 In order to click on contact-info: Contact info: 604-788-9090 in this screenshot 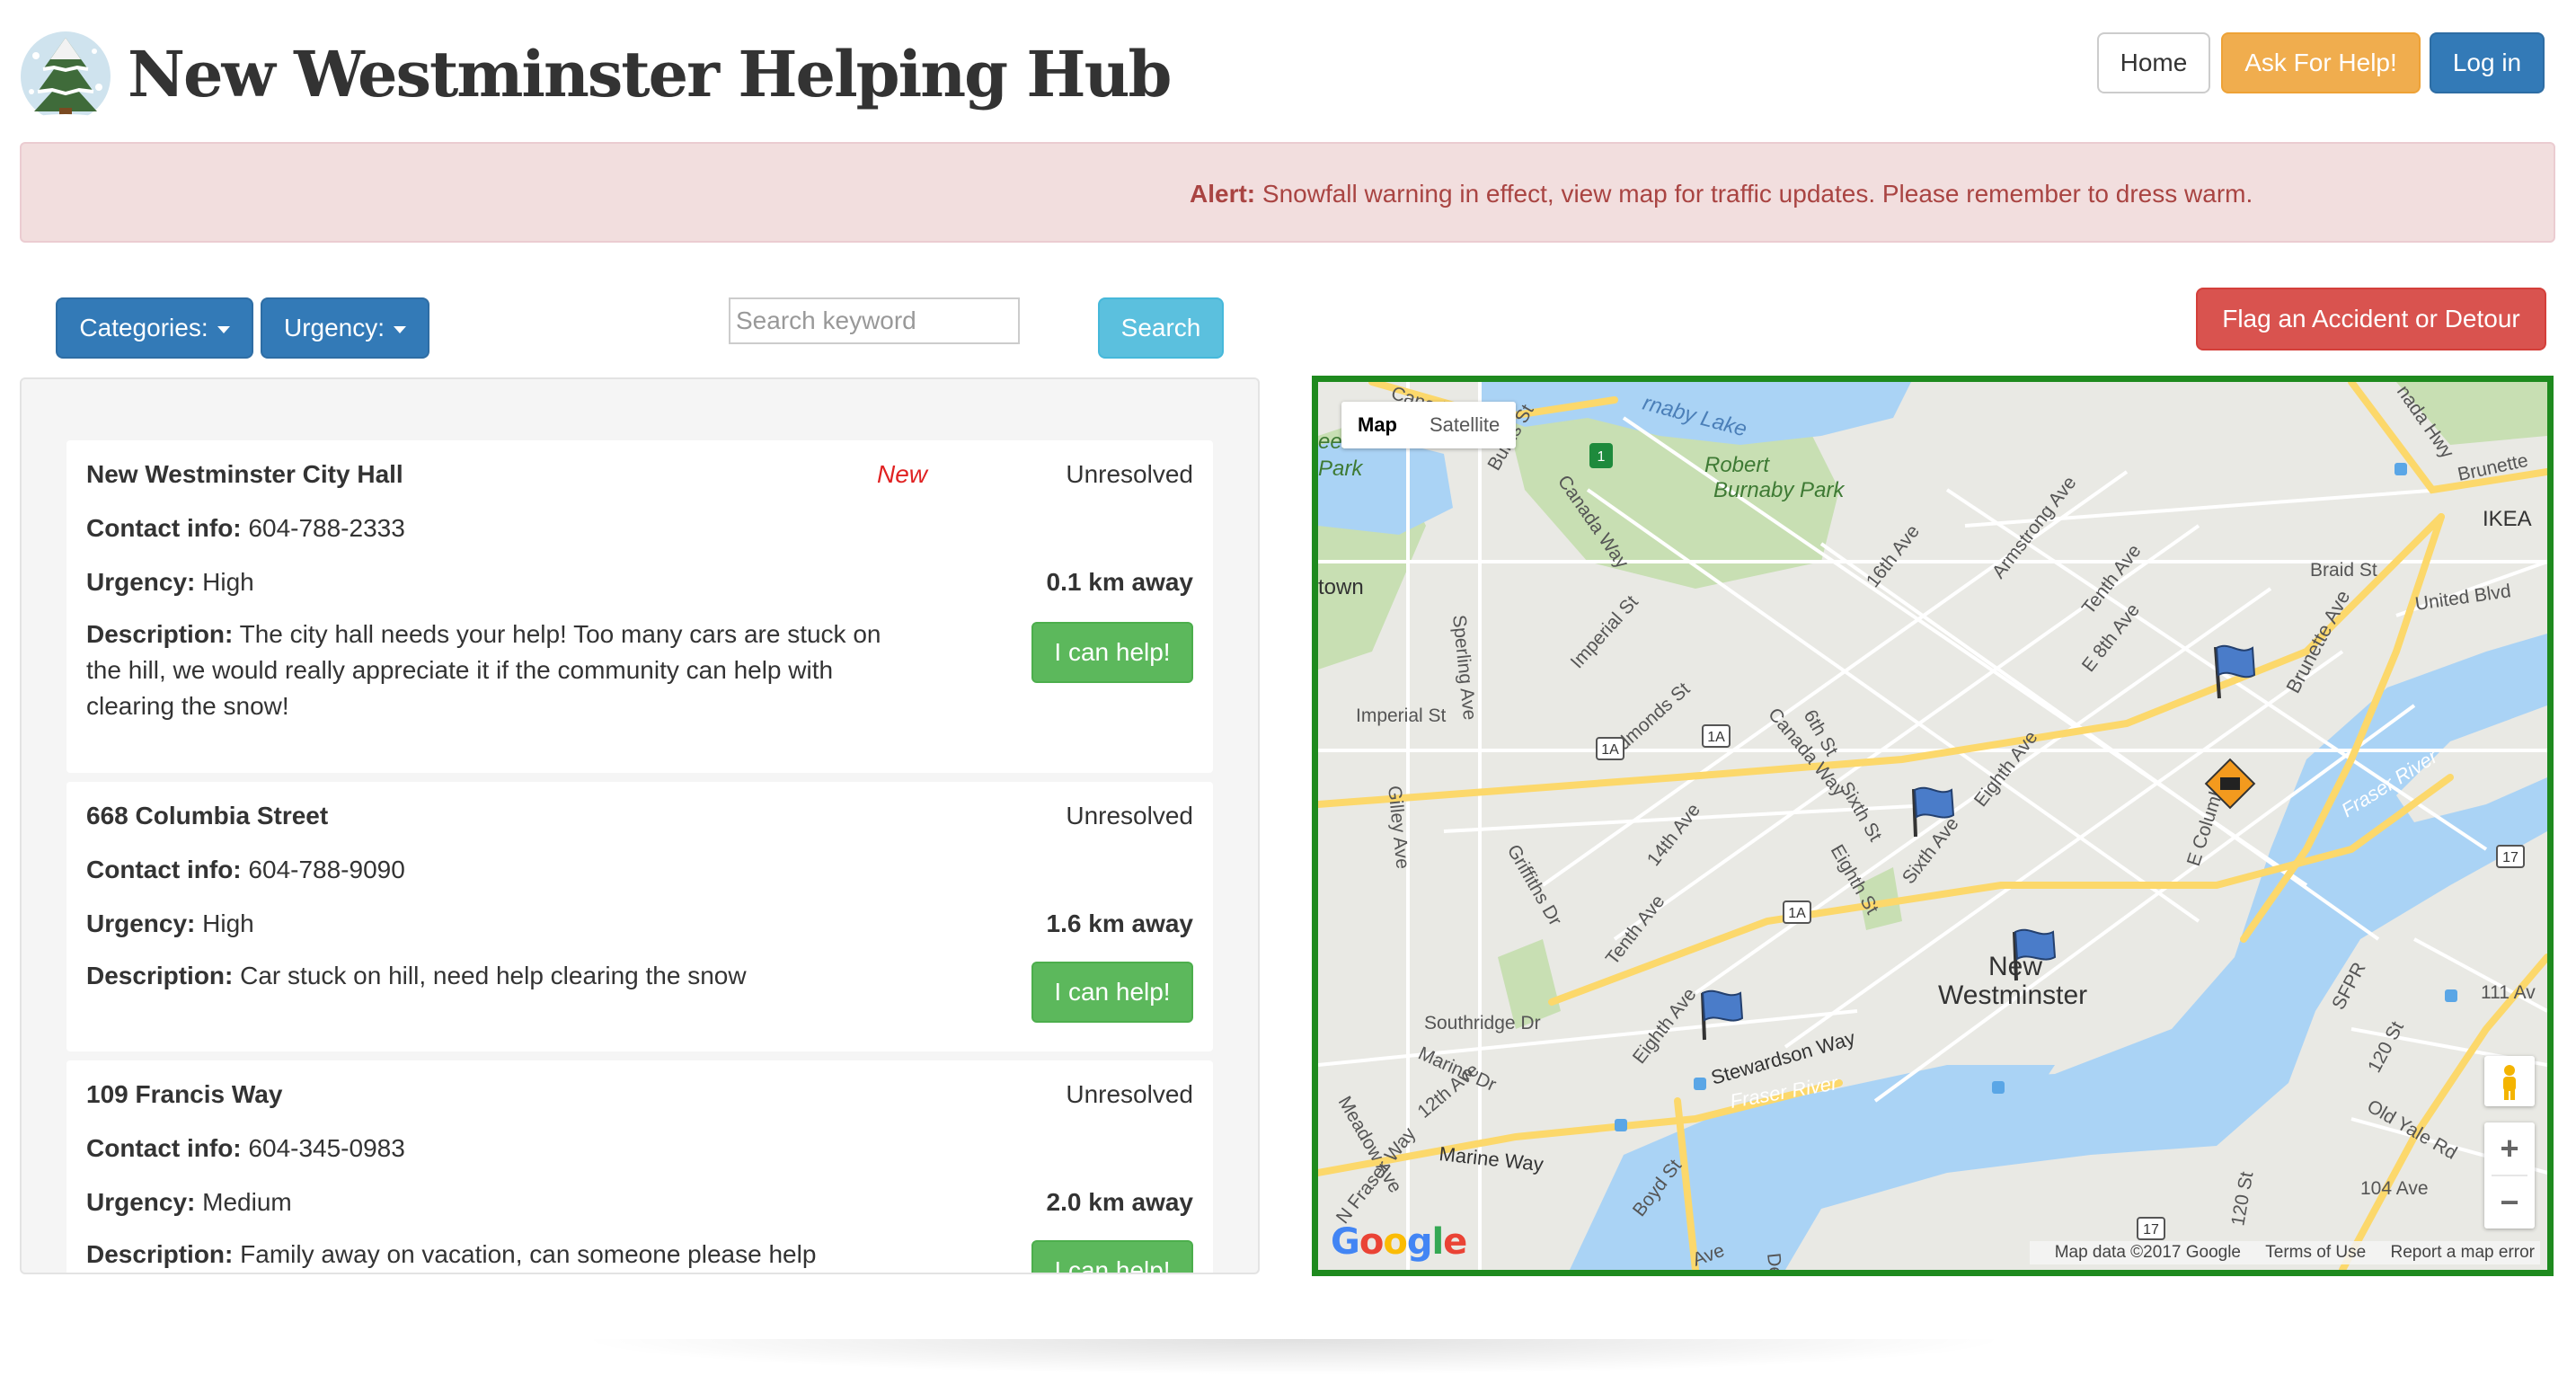, I will do `click(246, 870)`.